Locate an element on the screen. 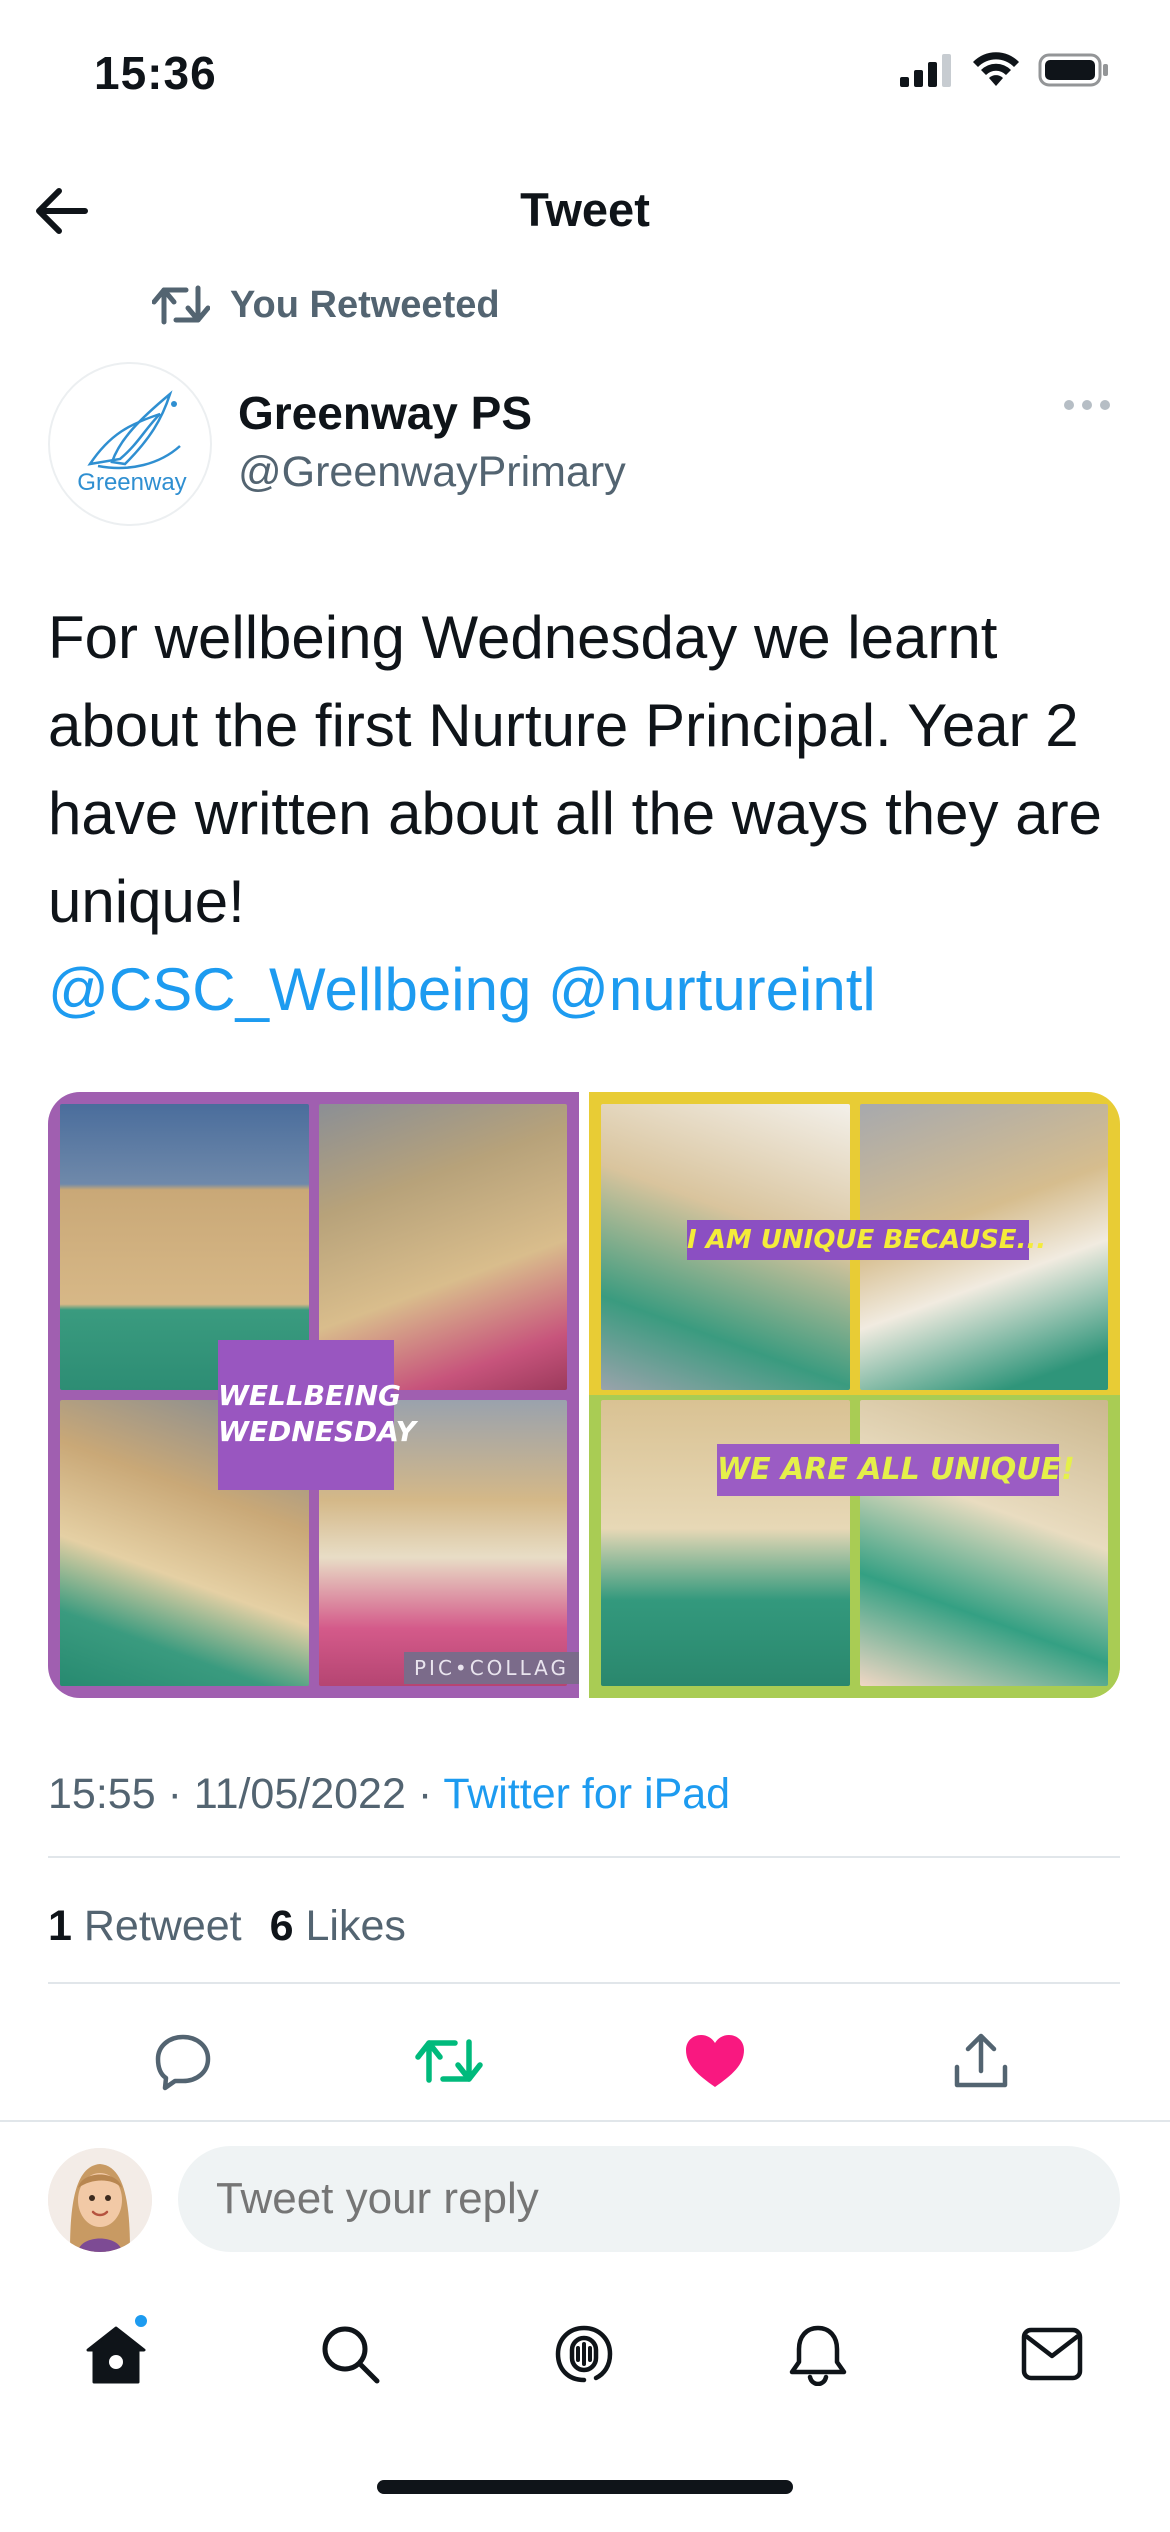  ellipsis-icon is located at coordinates (1069, 405).